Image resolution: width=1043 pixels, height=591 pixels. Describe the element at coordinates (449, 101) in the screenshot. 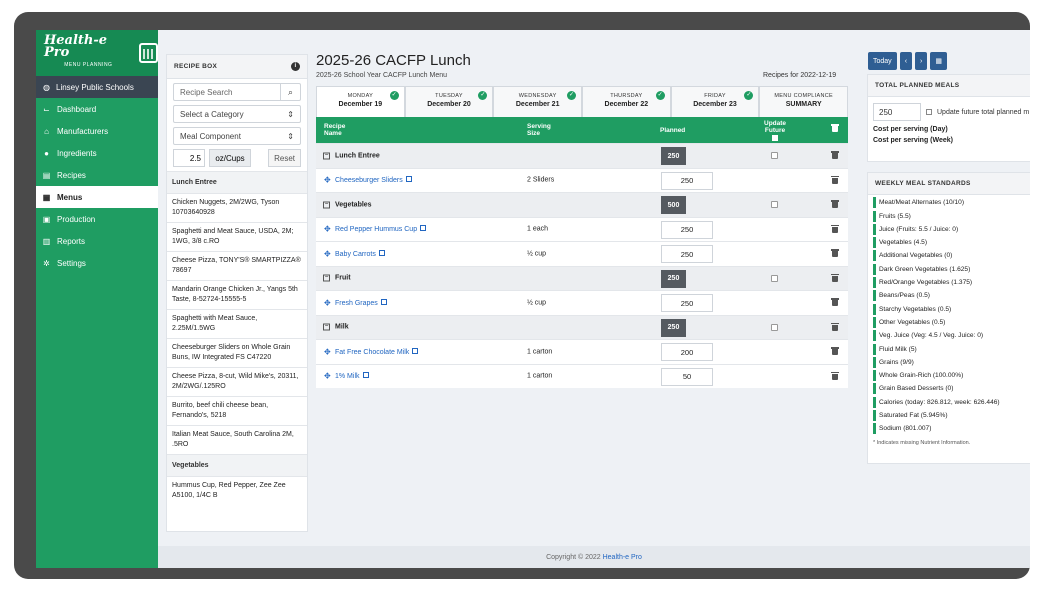

I see `tab-day-2: TUESDAY December 20 ✓` at that location.